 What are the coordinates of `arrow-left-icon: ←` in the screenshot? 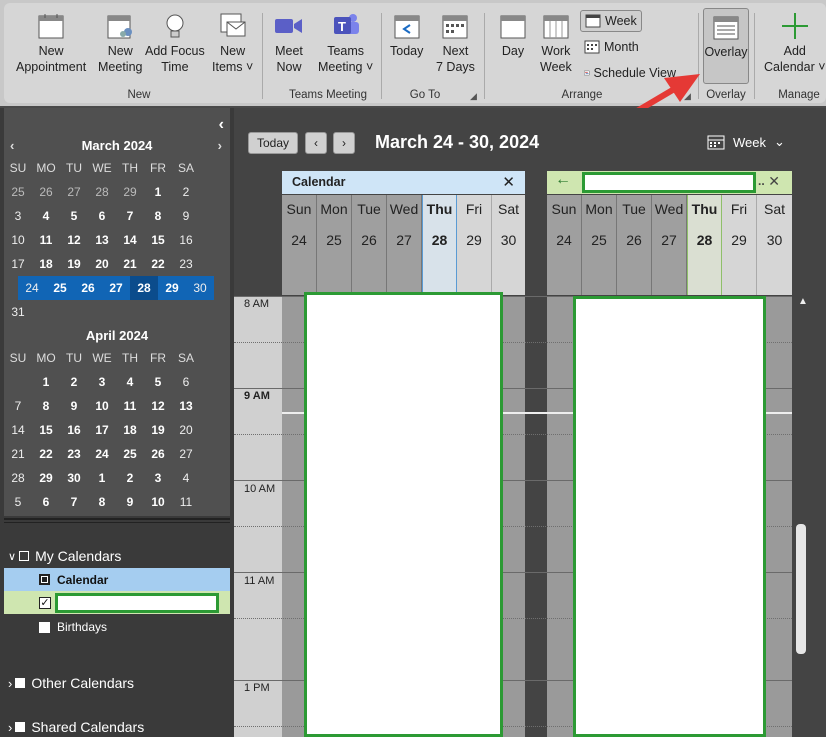 It's located at (563, 180).